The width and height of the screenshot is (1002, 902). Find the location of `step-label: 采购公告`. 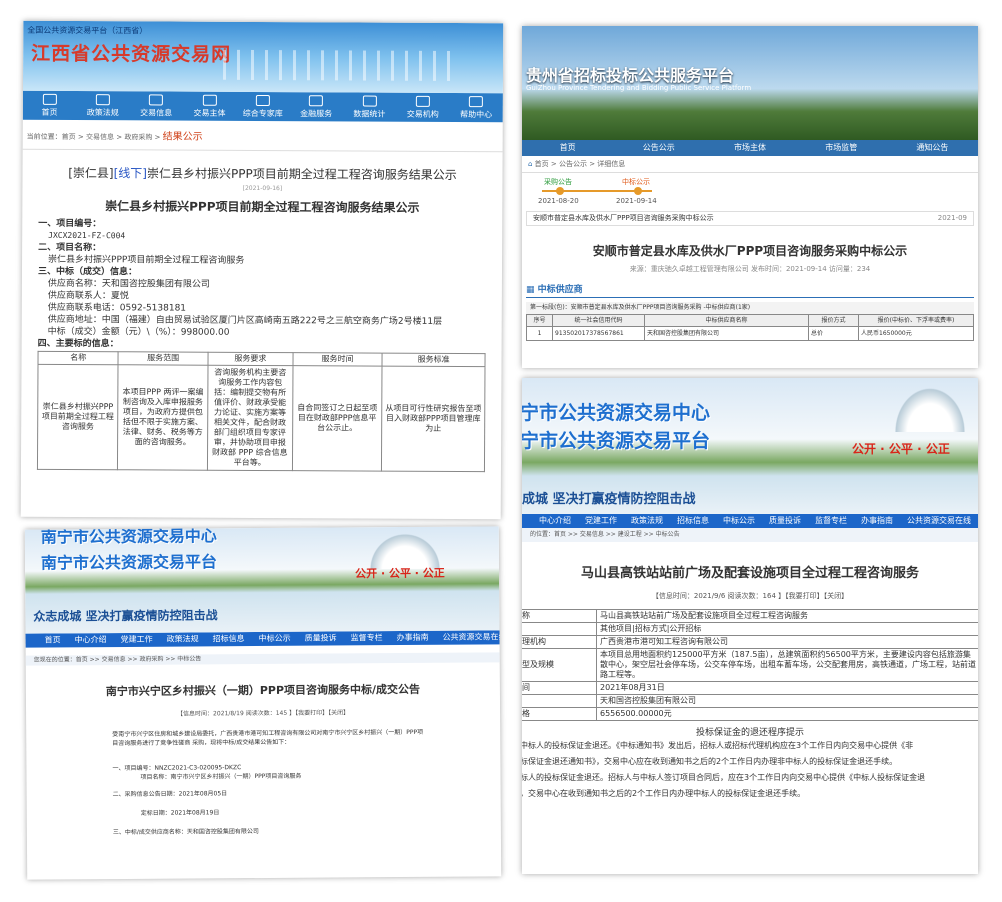

step-label: 采购公告 is located at coordinates (558, 182).